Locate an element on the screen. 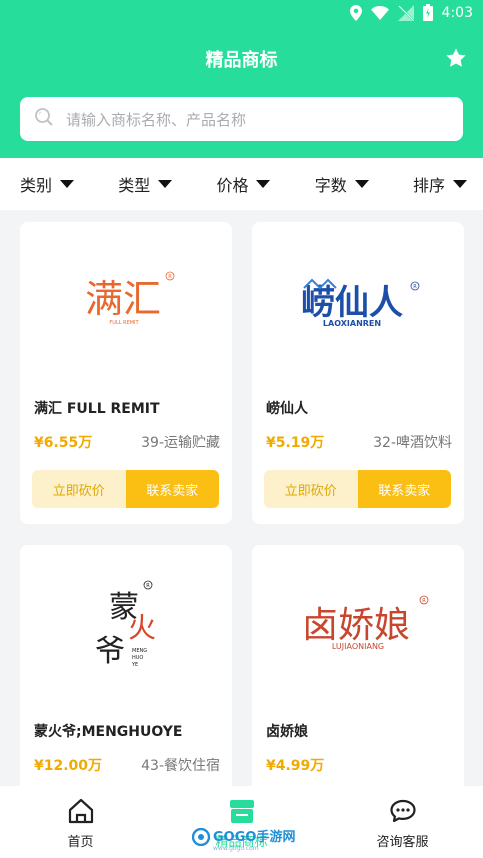  filter-price: 价格 is located at coordinates (243, 184).